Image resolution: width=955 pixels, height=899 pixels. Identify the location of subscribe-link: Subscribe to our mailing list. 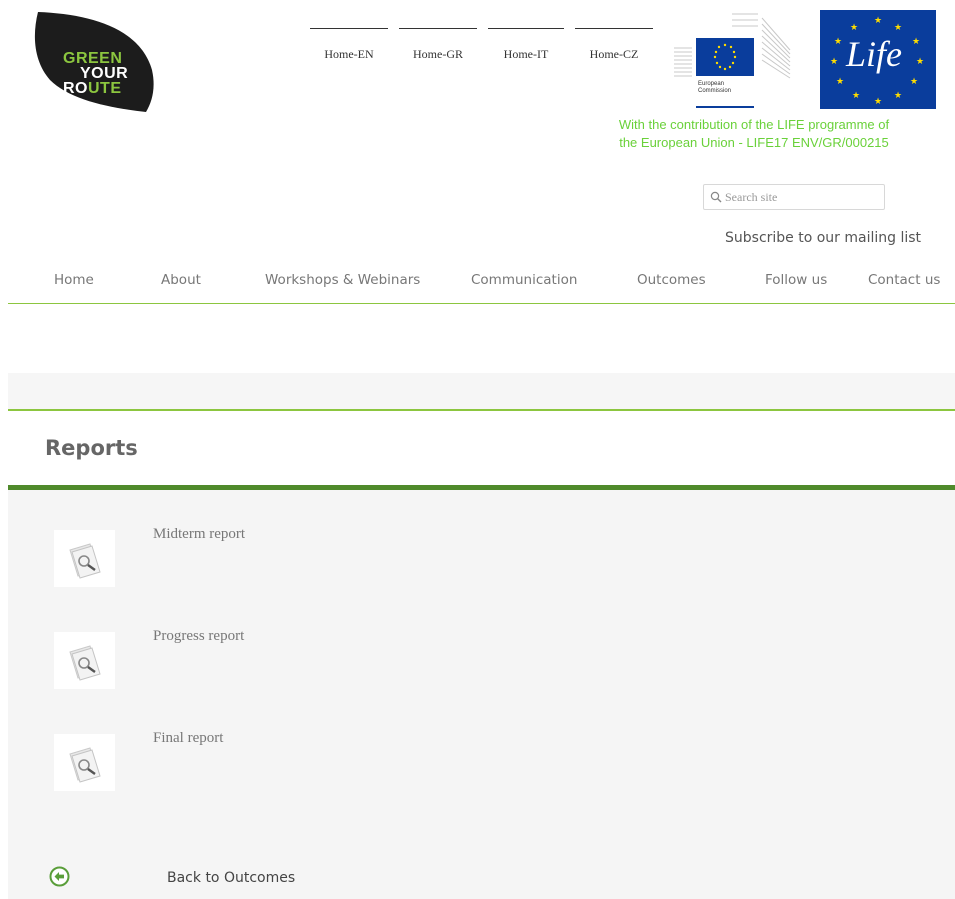
(823, 238).